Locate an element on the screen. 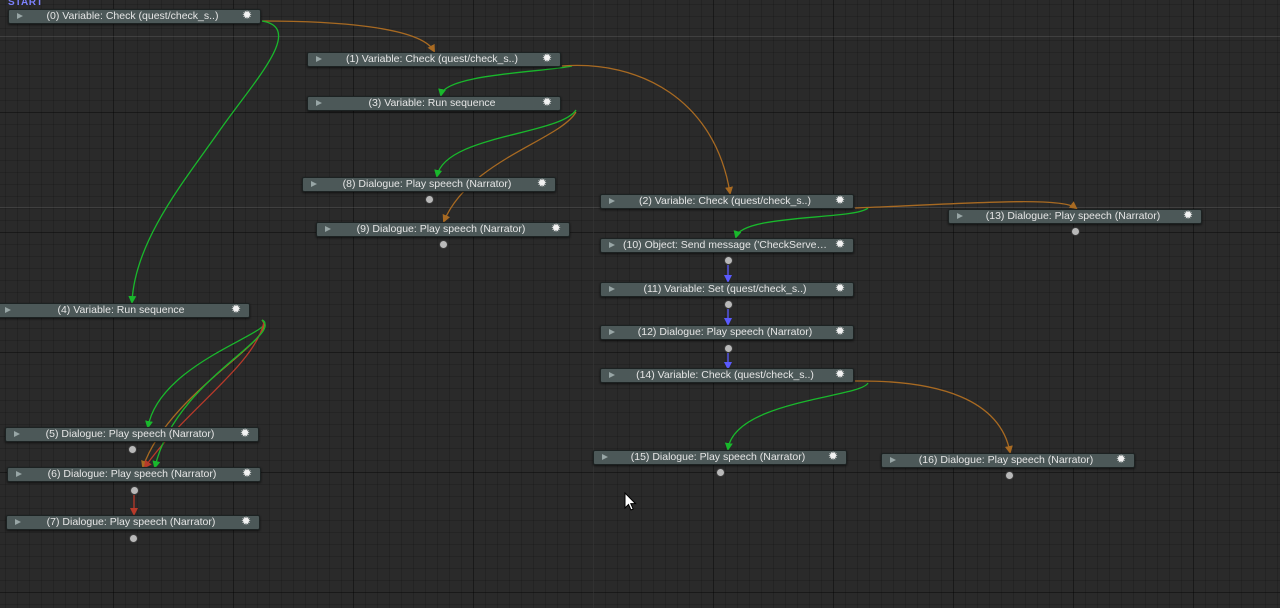 This screenshot has width=1280, height=608. node-4: (4) Variable: Run sequence ✹ is located at coordinates (125, 310).